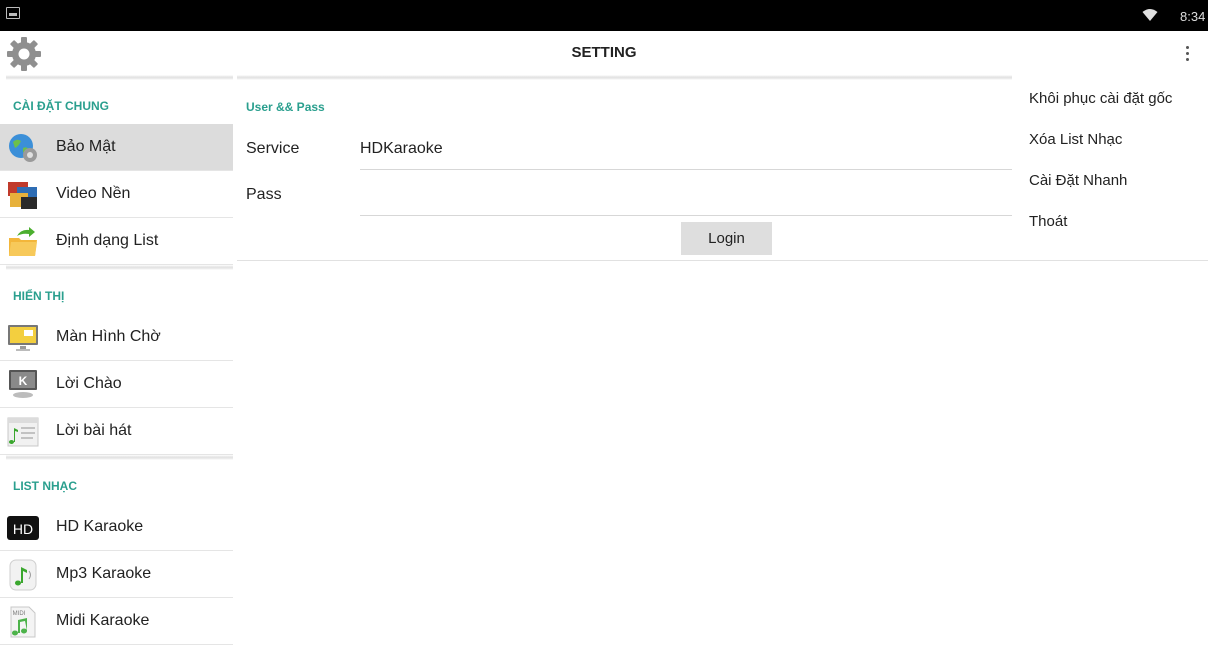 The width and height of the screenshot is (1208, 645). I want to click on sidebar-item-label: Video Nền, so click(93, 193).